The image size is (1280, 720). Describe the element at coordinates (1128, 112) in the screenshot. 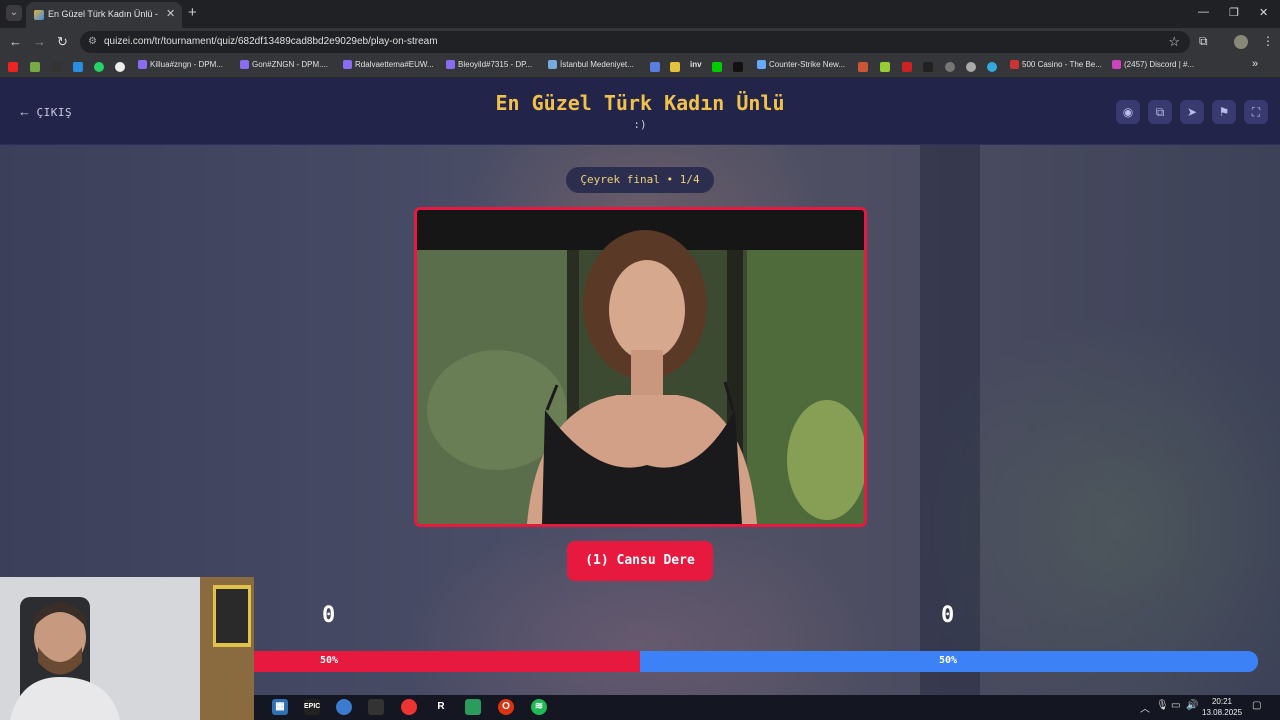

I see `eye-icon: ◉` at that location.